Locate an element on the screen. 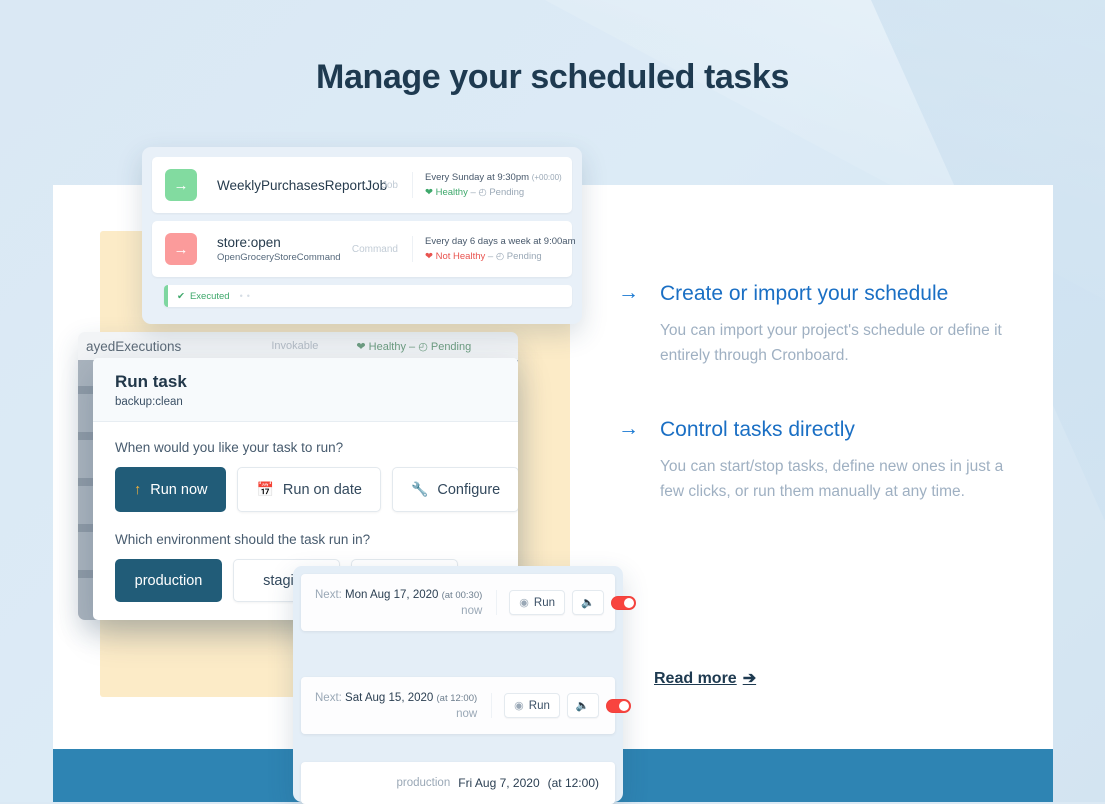  page-title: Manage your scheduled tasks is located at coordinates (552, 77).